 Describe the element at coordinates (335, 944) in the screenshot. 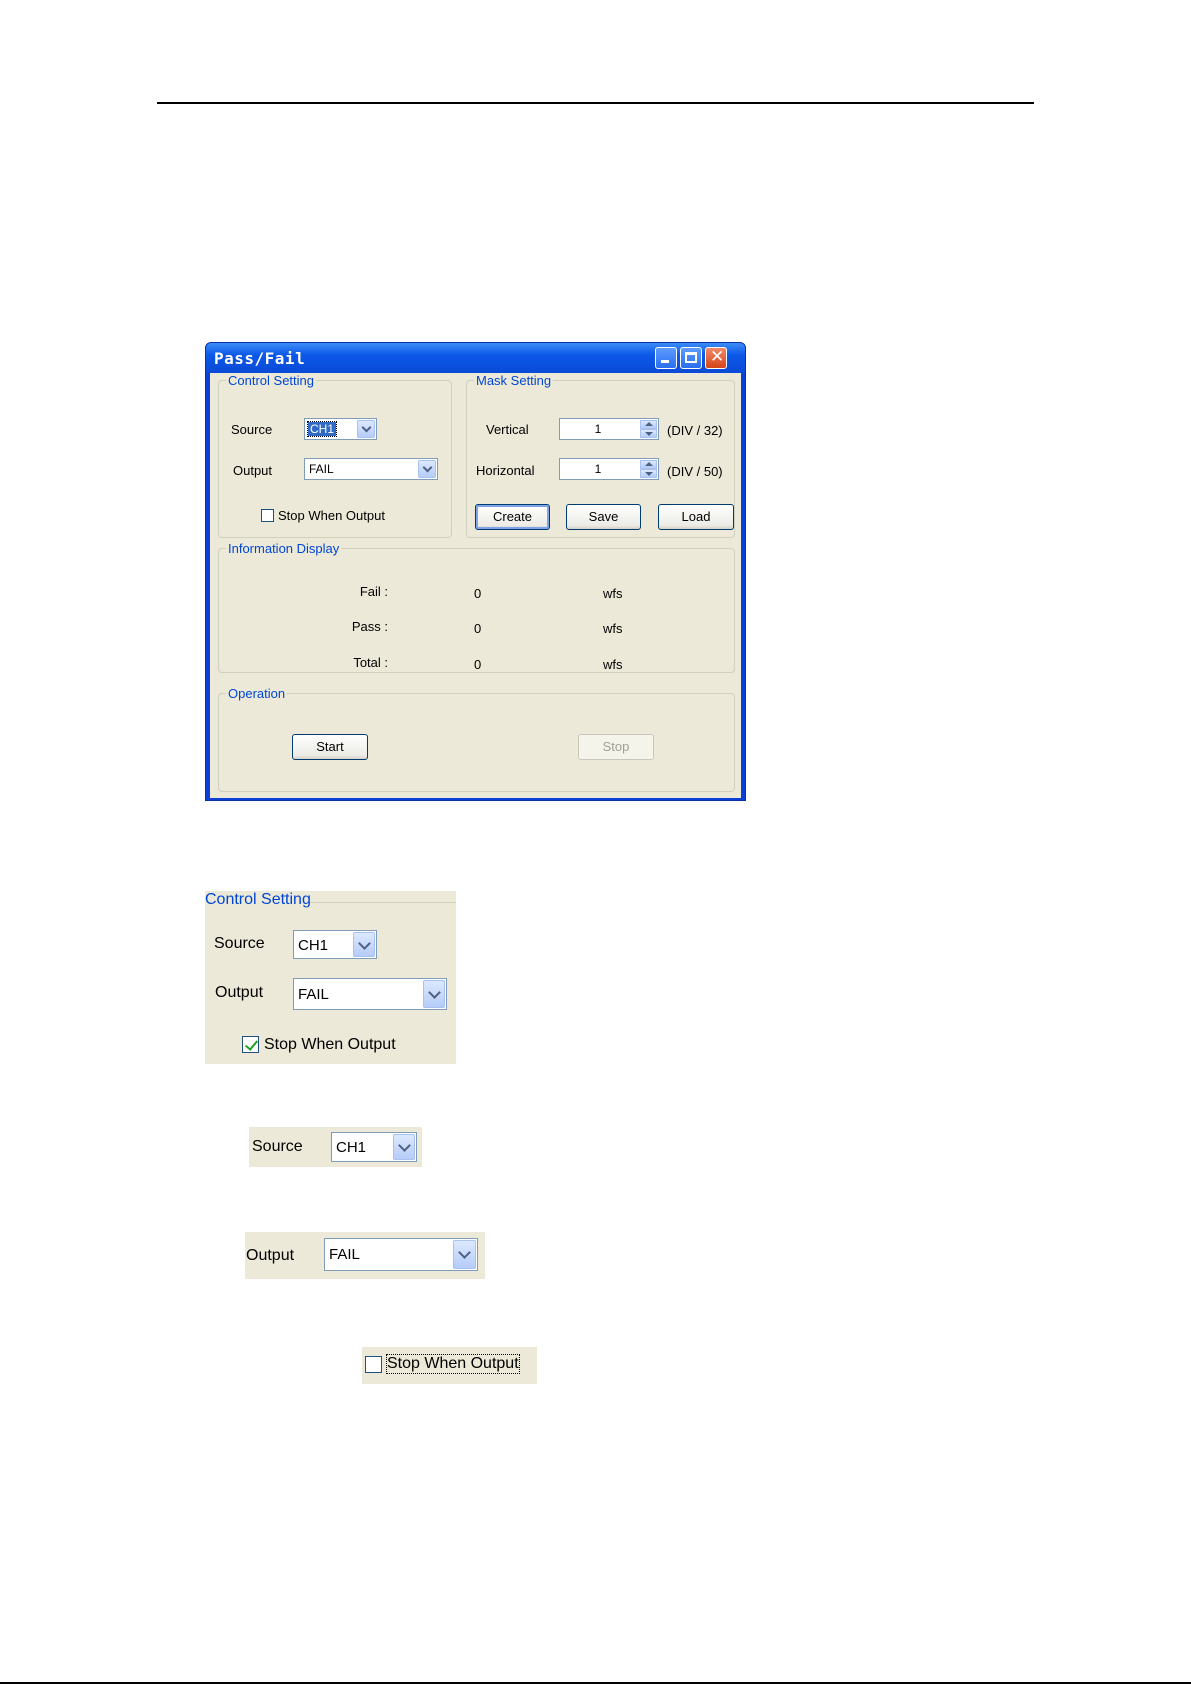

I see `detail-source-select: CH1` at that location.